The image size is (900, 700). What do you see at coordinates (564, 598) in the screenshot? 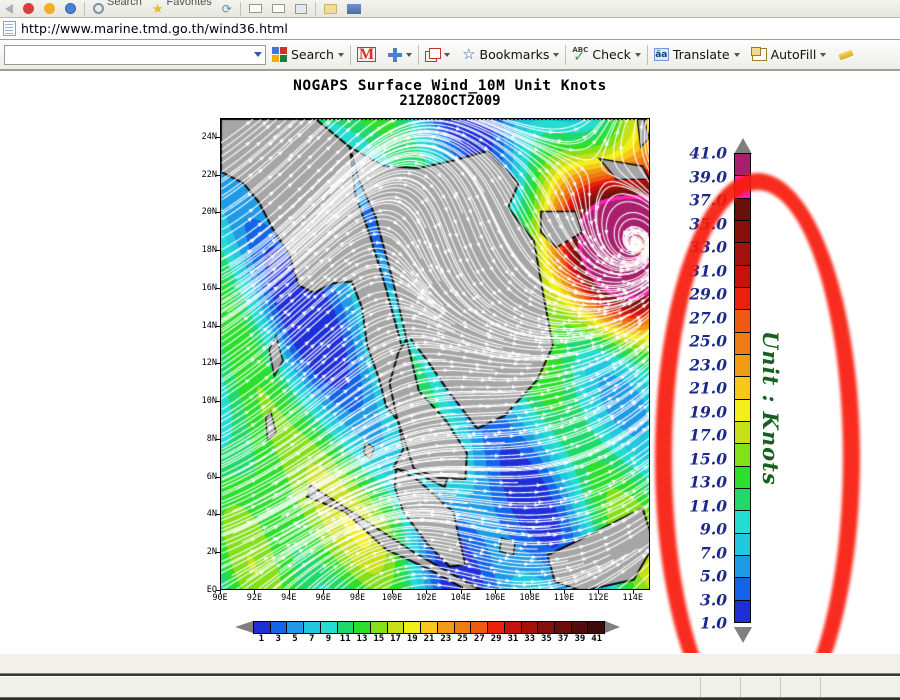
I see `longitude-tick-label: 110E` at bounding box center [564, 598].